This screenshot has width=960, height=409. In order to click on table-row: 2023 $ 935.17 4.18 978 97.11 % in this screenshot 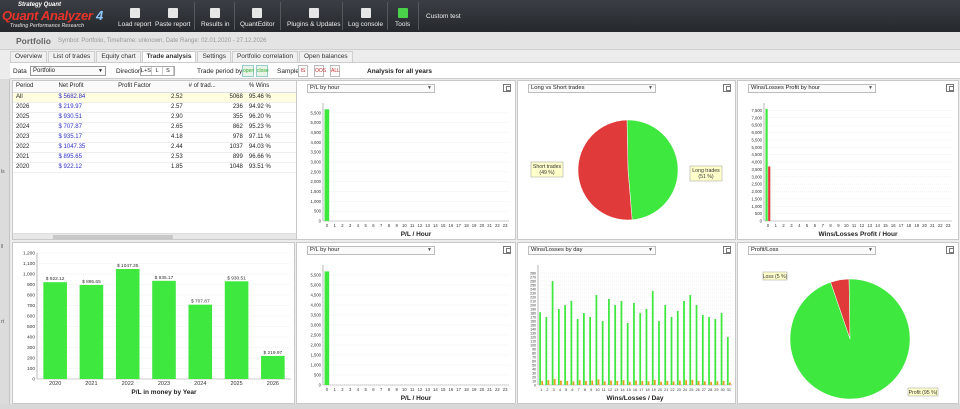, I will do `click(155, 137)`.